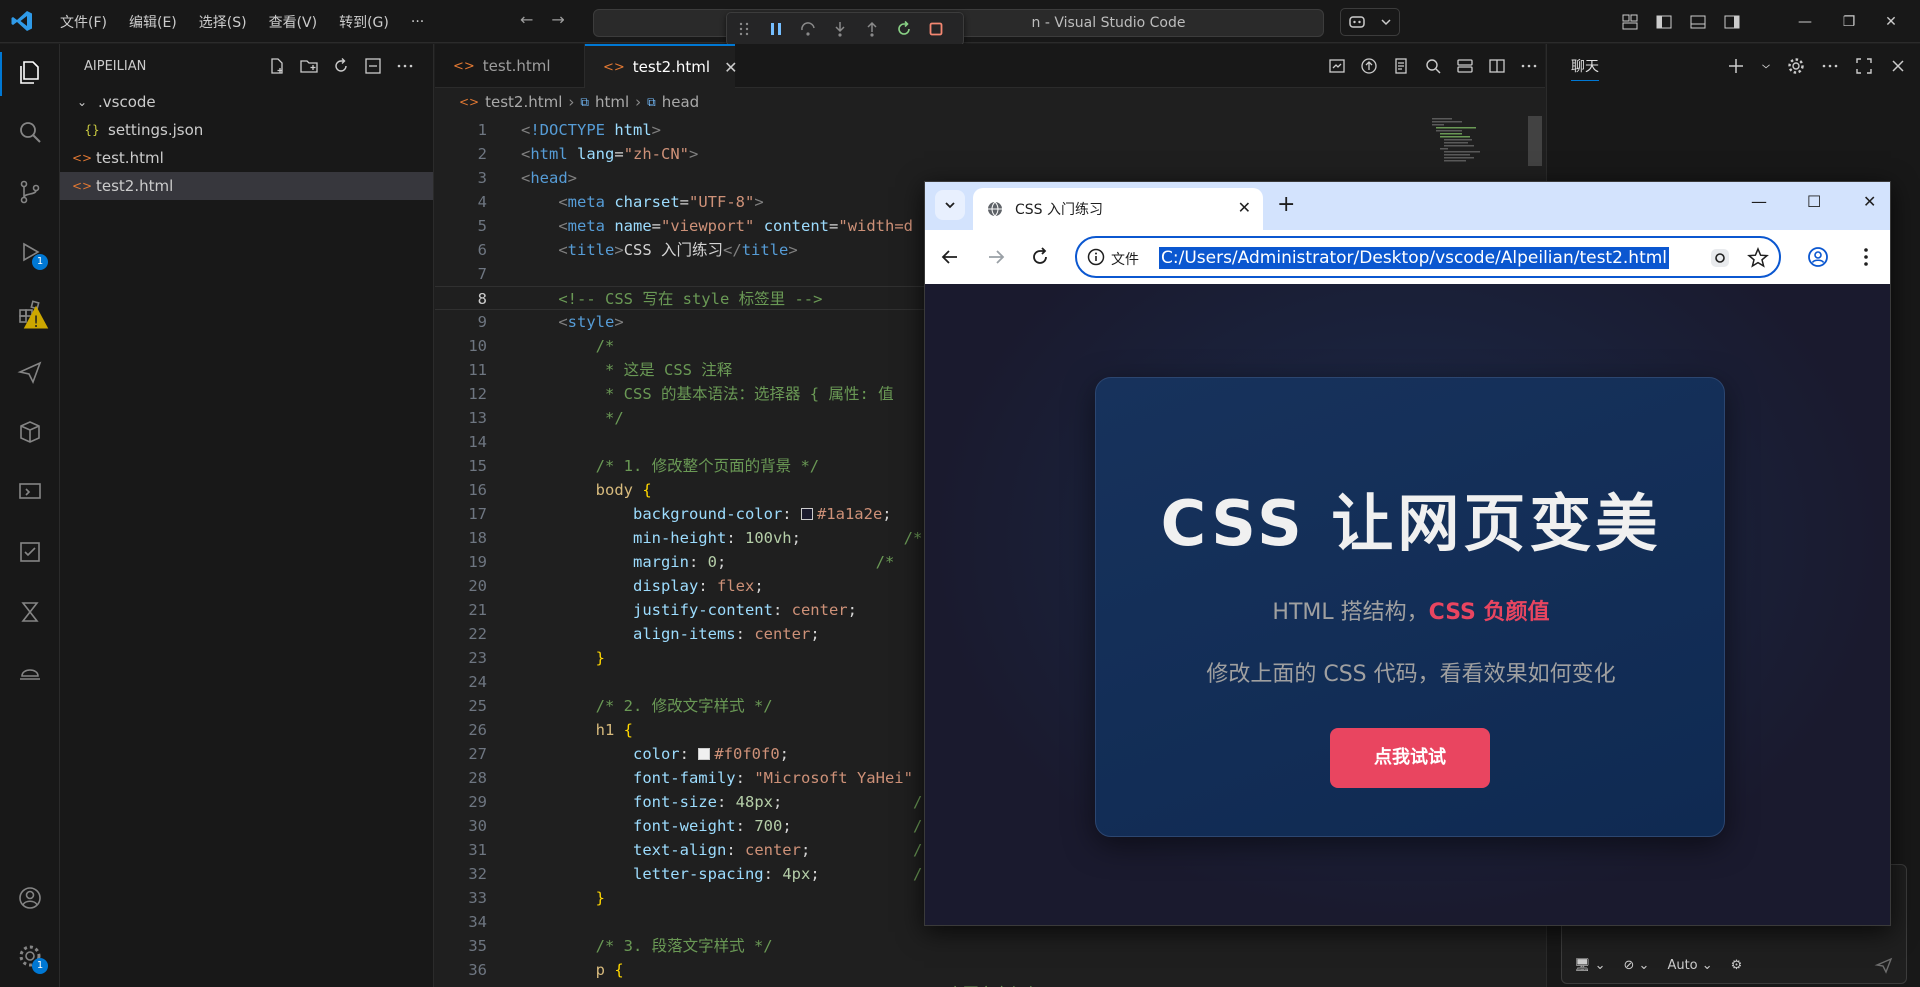 This screenshot has width=1920, height=987. I want to click on browser-maximize-button: ☐, so click(1814, 201).